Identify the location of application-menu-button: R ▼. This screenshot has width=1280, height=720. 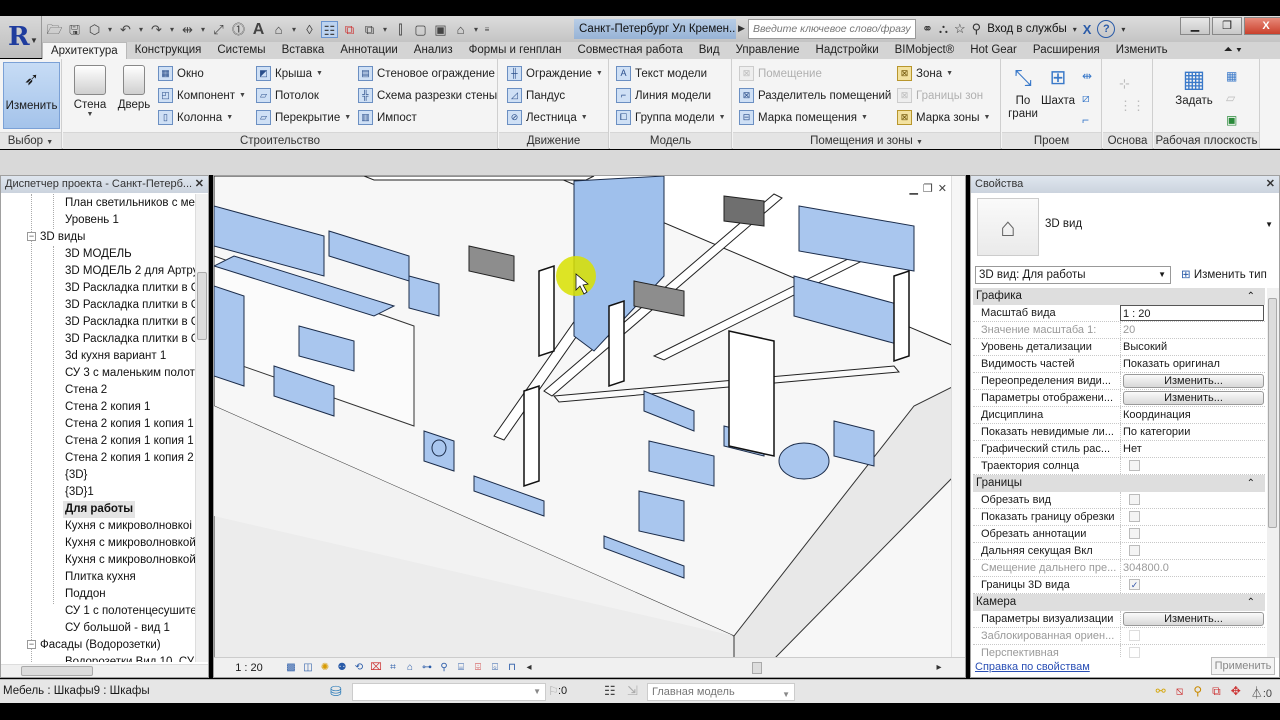
(21, 37).